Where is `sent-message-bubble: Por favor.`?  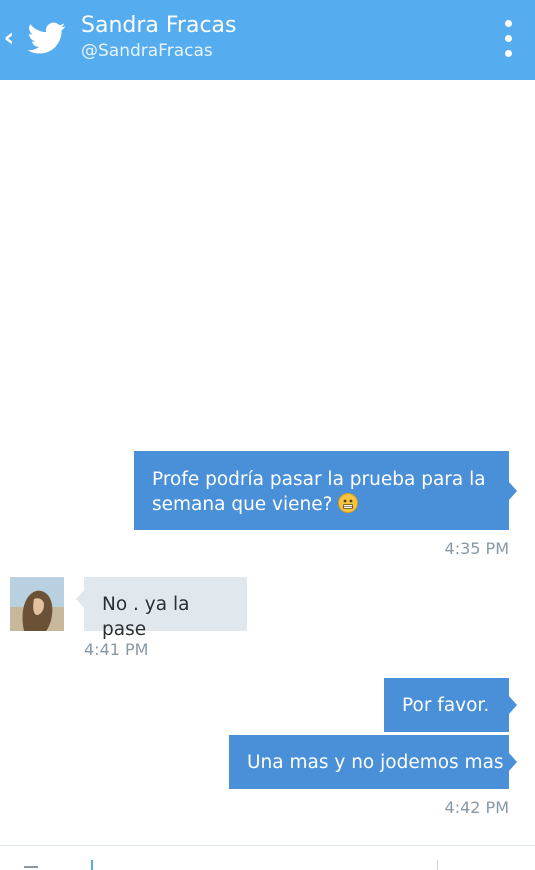
sent-message-bubble: Por favor. is located at coordinates (450, 705).